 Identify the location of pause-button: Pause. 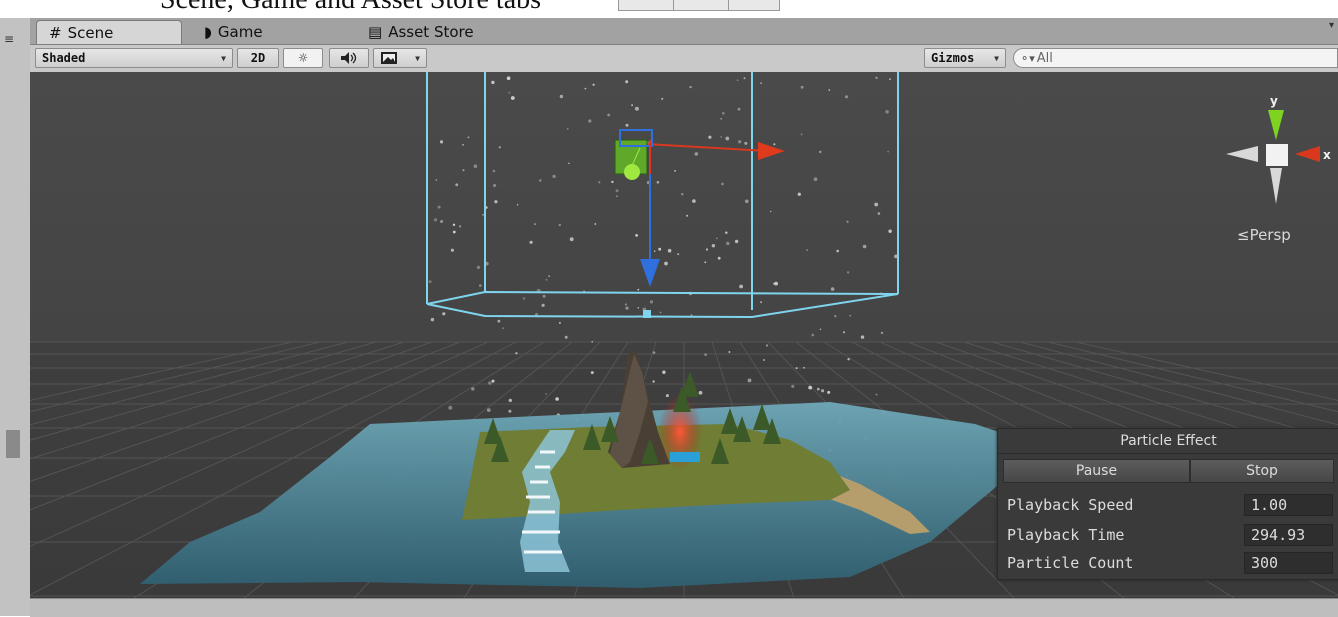
(1096, 471).